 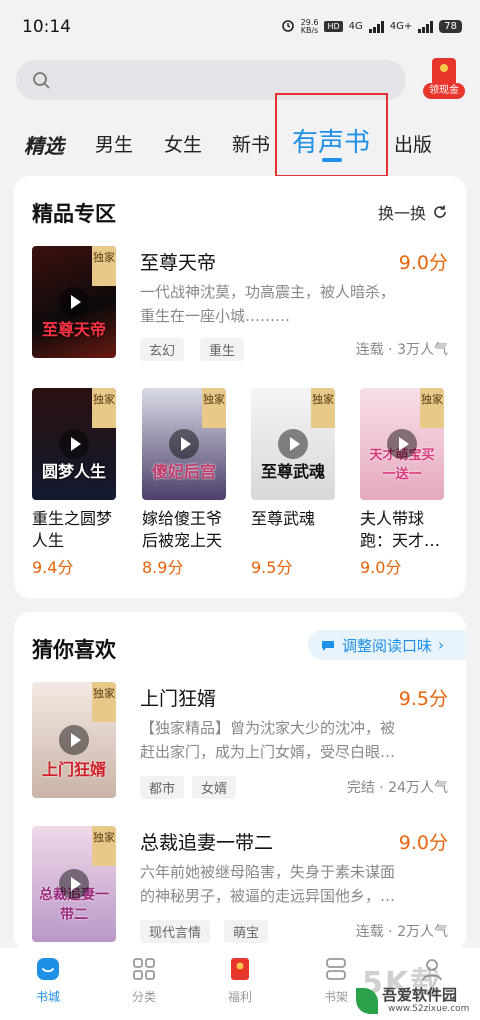 What do you see at coordinates (381, 567) in the screenshot?
I see `grid-book-score: 9.0分` at bounding box center [381, 567].